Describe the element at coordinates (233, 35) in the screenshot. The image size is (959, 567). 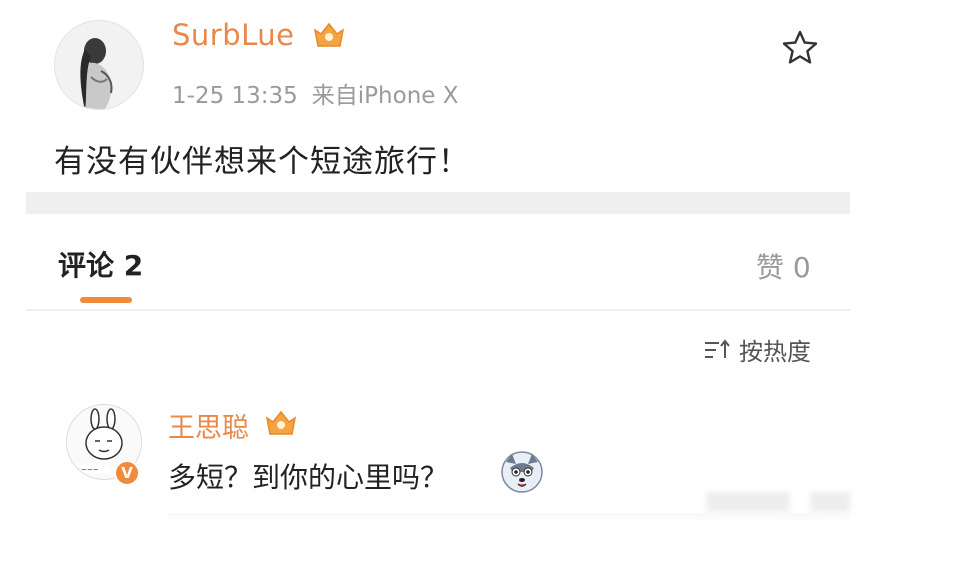
I see `author-name: SurbLue` at that location.